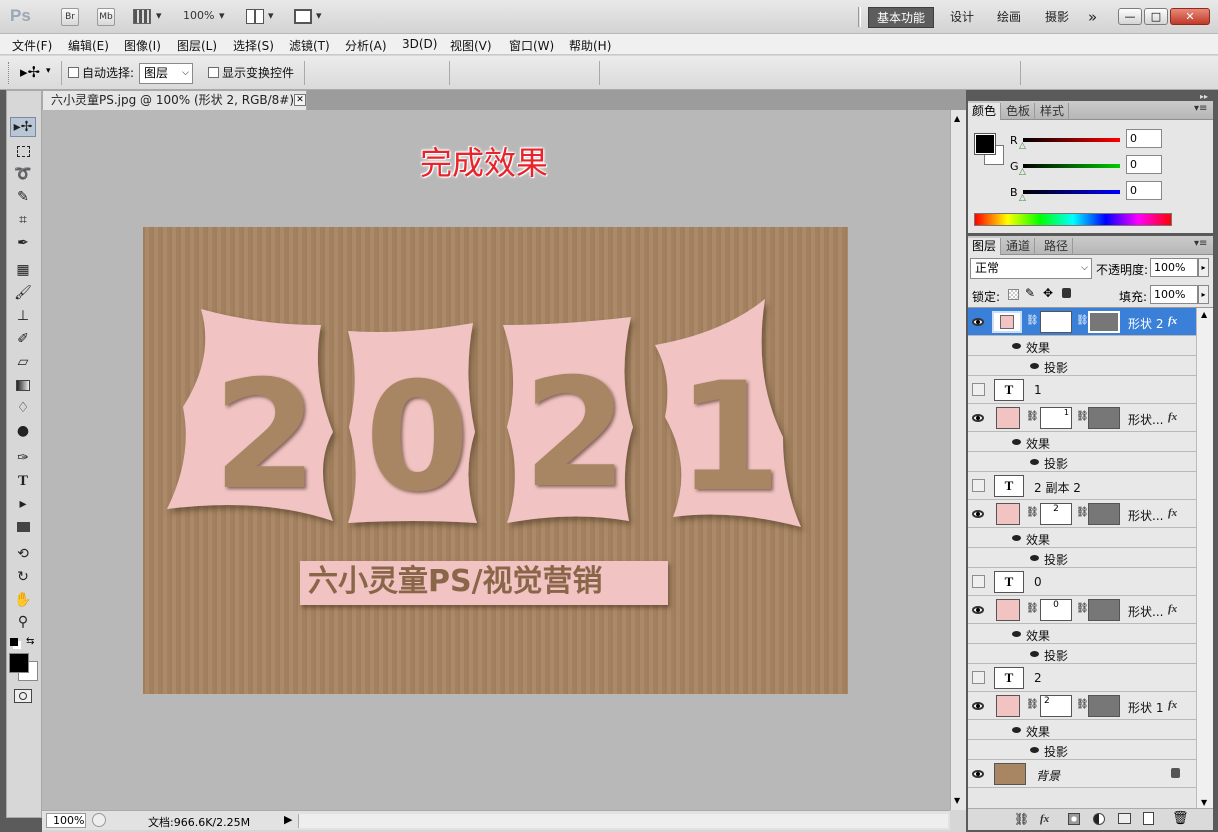 This screenshot has width=1218, height=832. I want to click on lasso-tool-icon: ➰, so click(23, 174).